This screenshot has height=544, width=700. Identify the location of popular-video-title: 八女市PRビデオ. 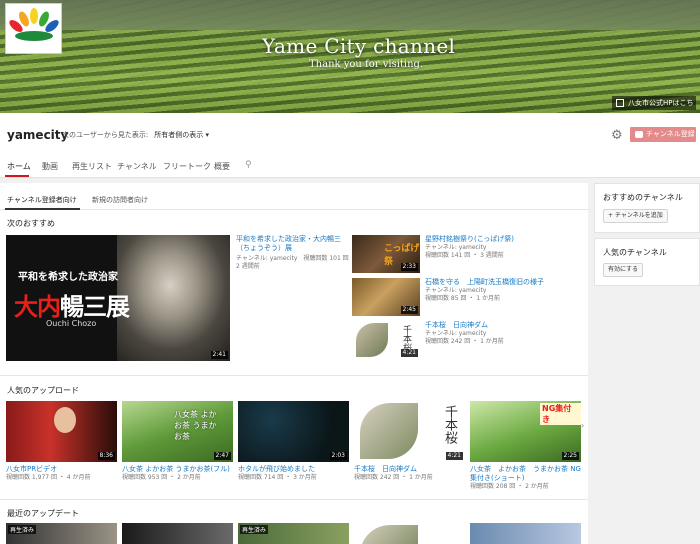
(61, 469).